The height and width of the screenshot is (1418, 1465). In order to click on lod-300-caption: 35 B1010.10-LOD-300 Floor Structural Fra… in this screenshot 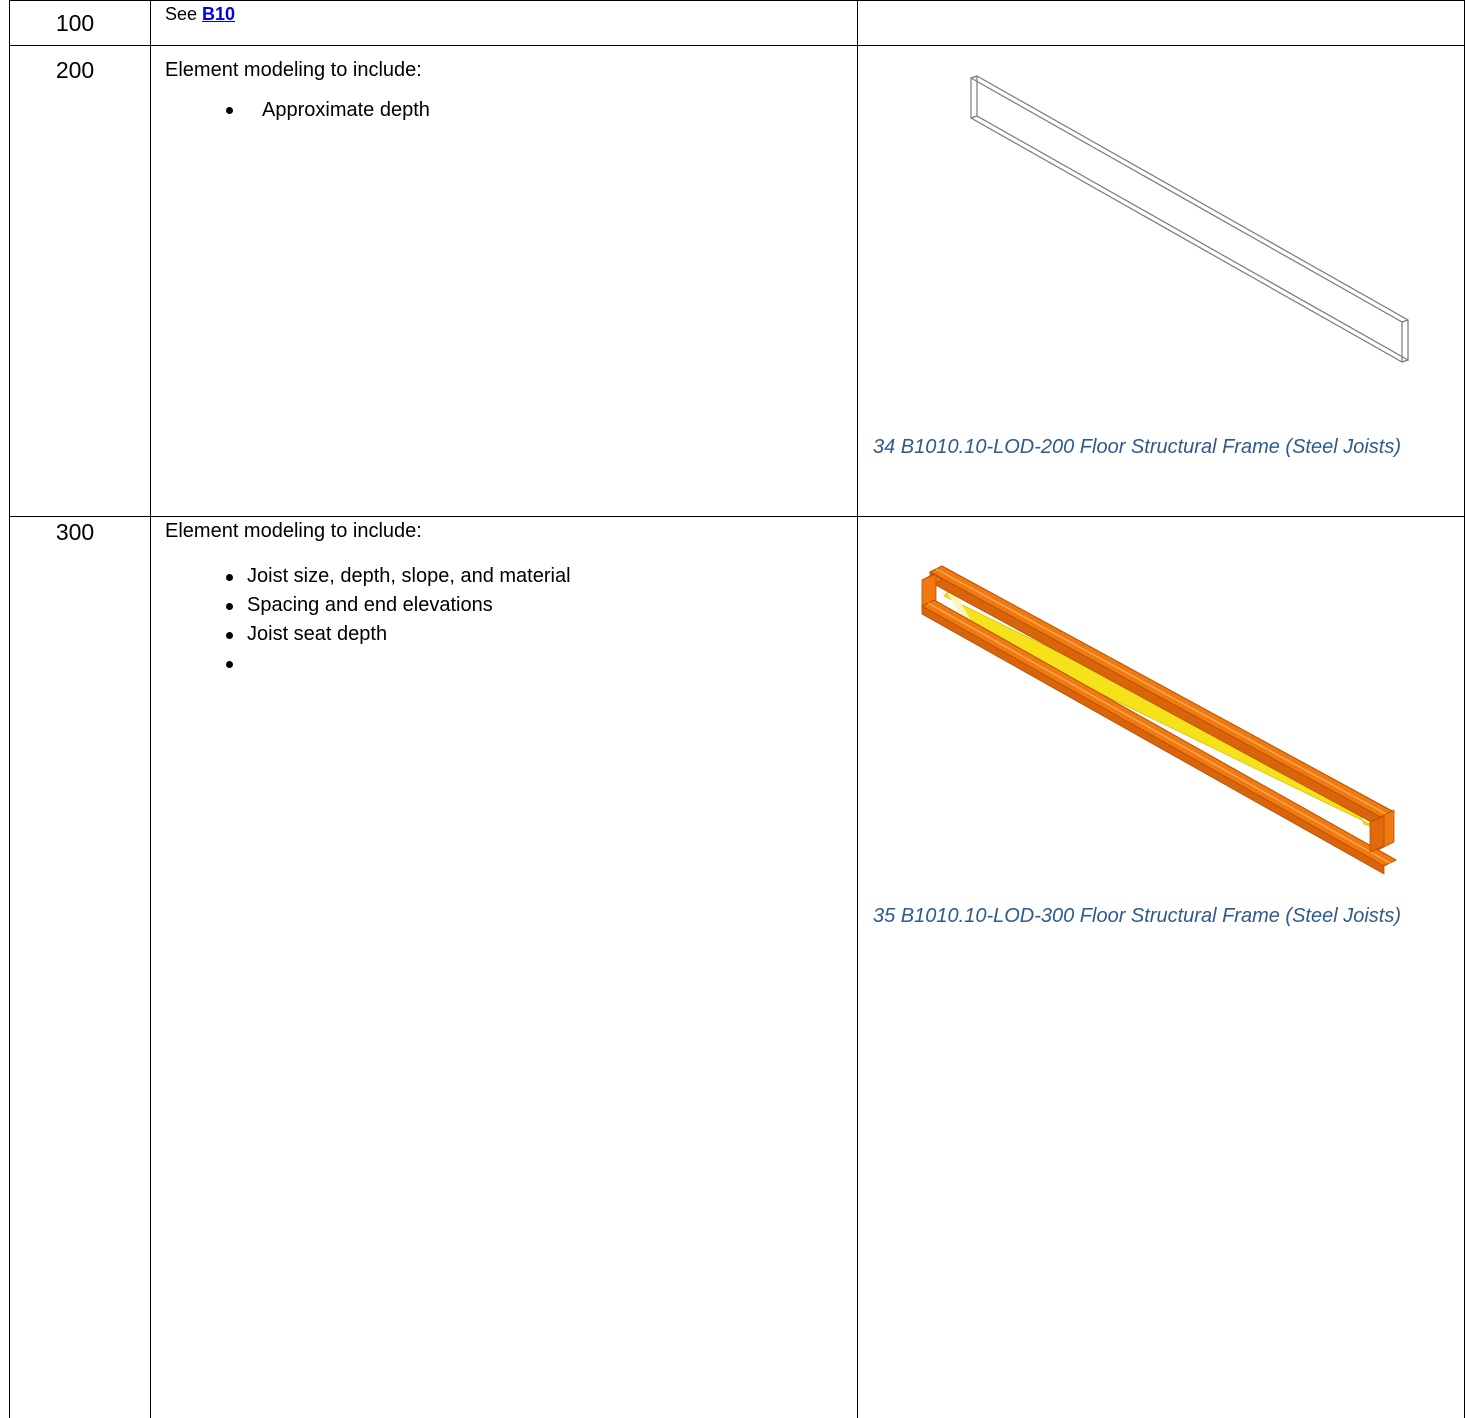, I will do `click(1137, 916)`.